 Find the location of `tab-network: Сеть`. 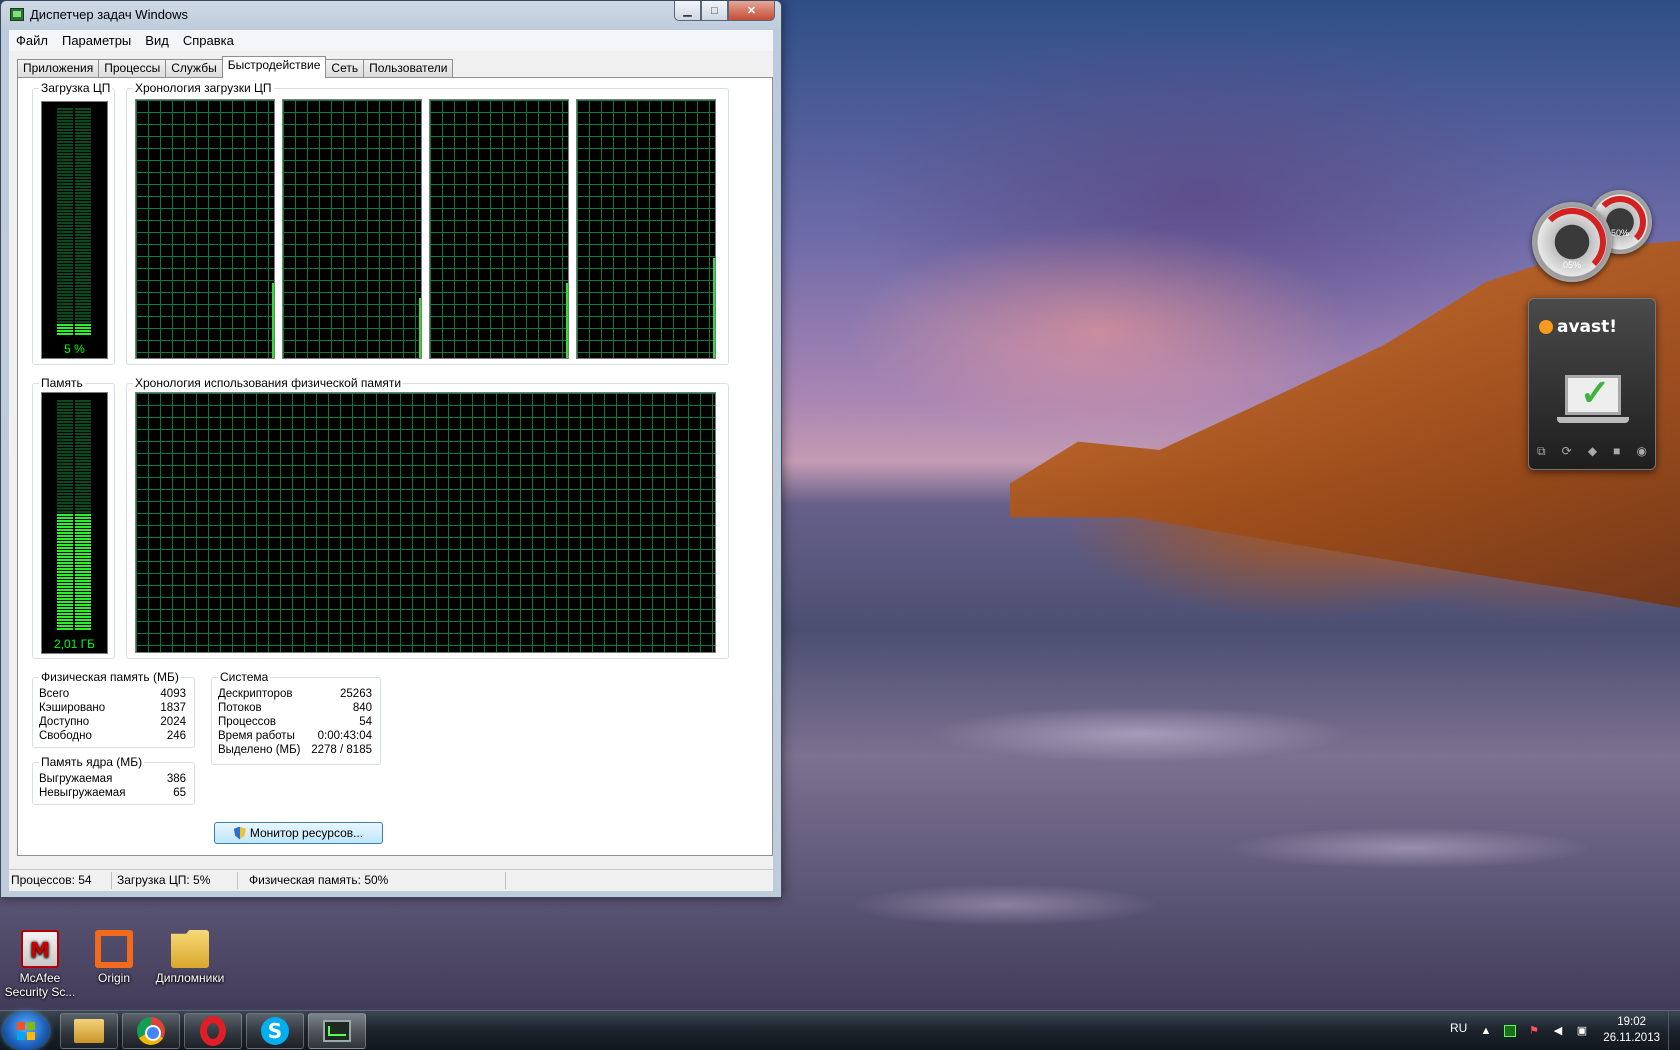

tab-network: Сеть is located at coordinates (345, 68).